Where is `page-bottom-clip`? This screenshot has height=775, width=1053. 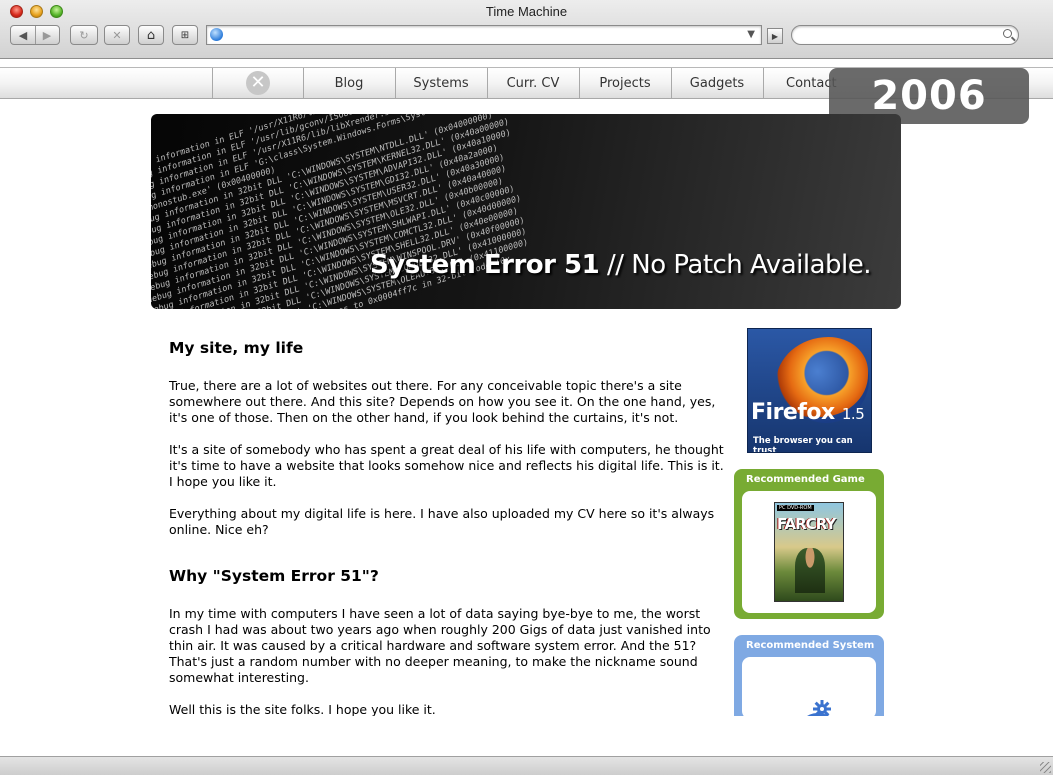 page-bottom-clip is located at coordinates (526, 736).